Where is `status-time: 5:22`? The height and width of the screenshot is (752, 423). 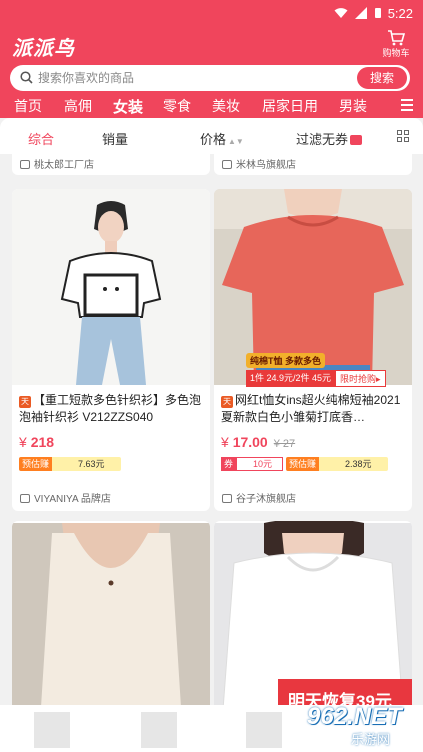 status-time: 5:22 is located at coordinates (400, 13).